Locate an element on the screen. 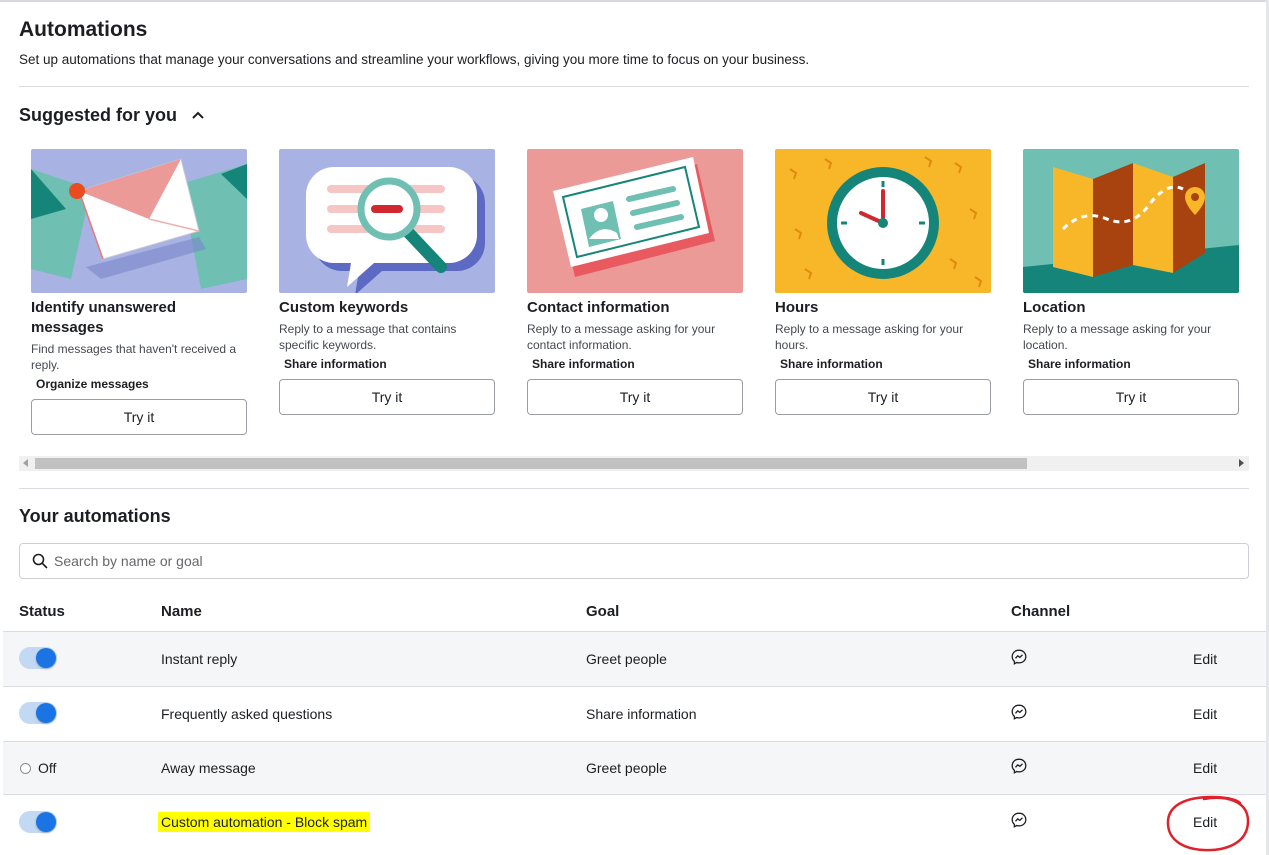 This screenshot has height=855, width=1269. horizontal-scrollbar is located at coordinates (634, 463).